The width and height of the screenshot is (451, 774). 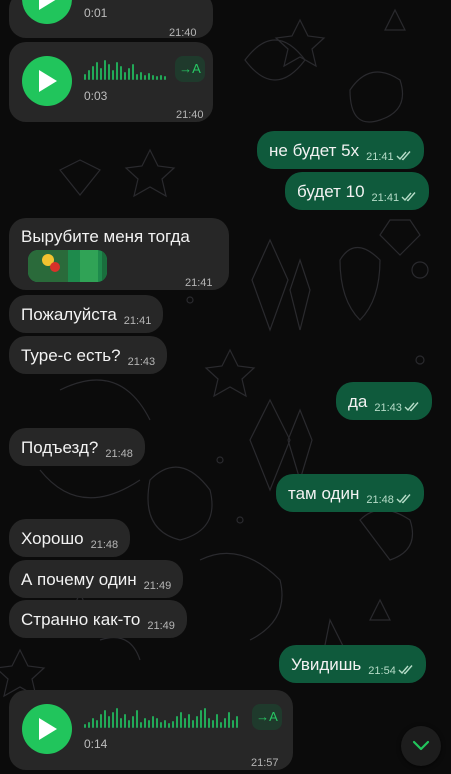 I want to click on incoming-message: Хорошо 21:48, so click(x=70, y=538).